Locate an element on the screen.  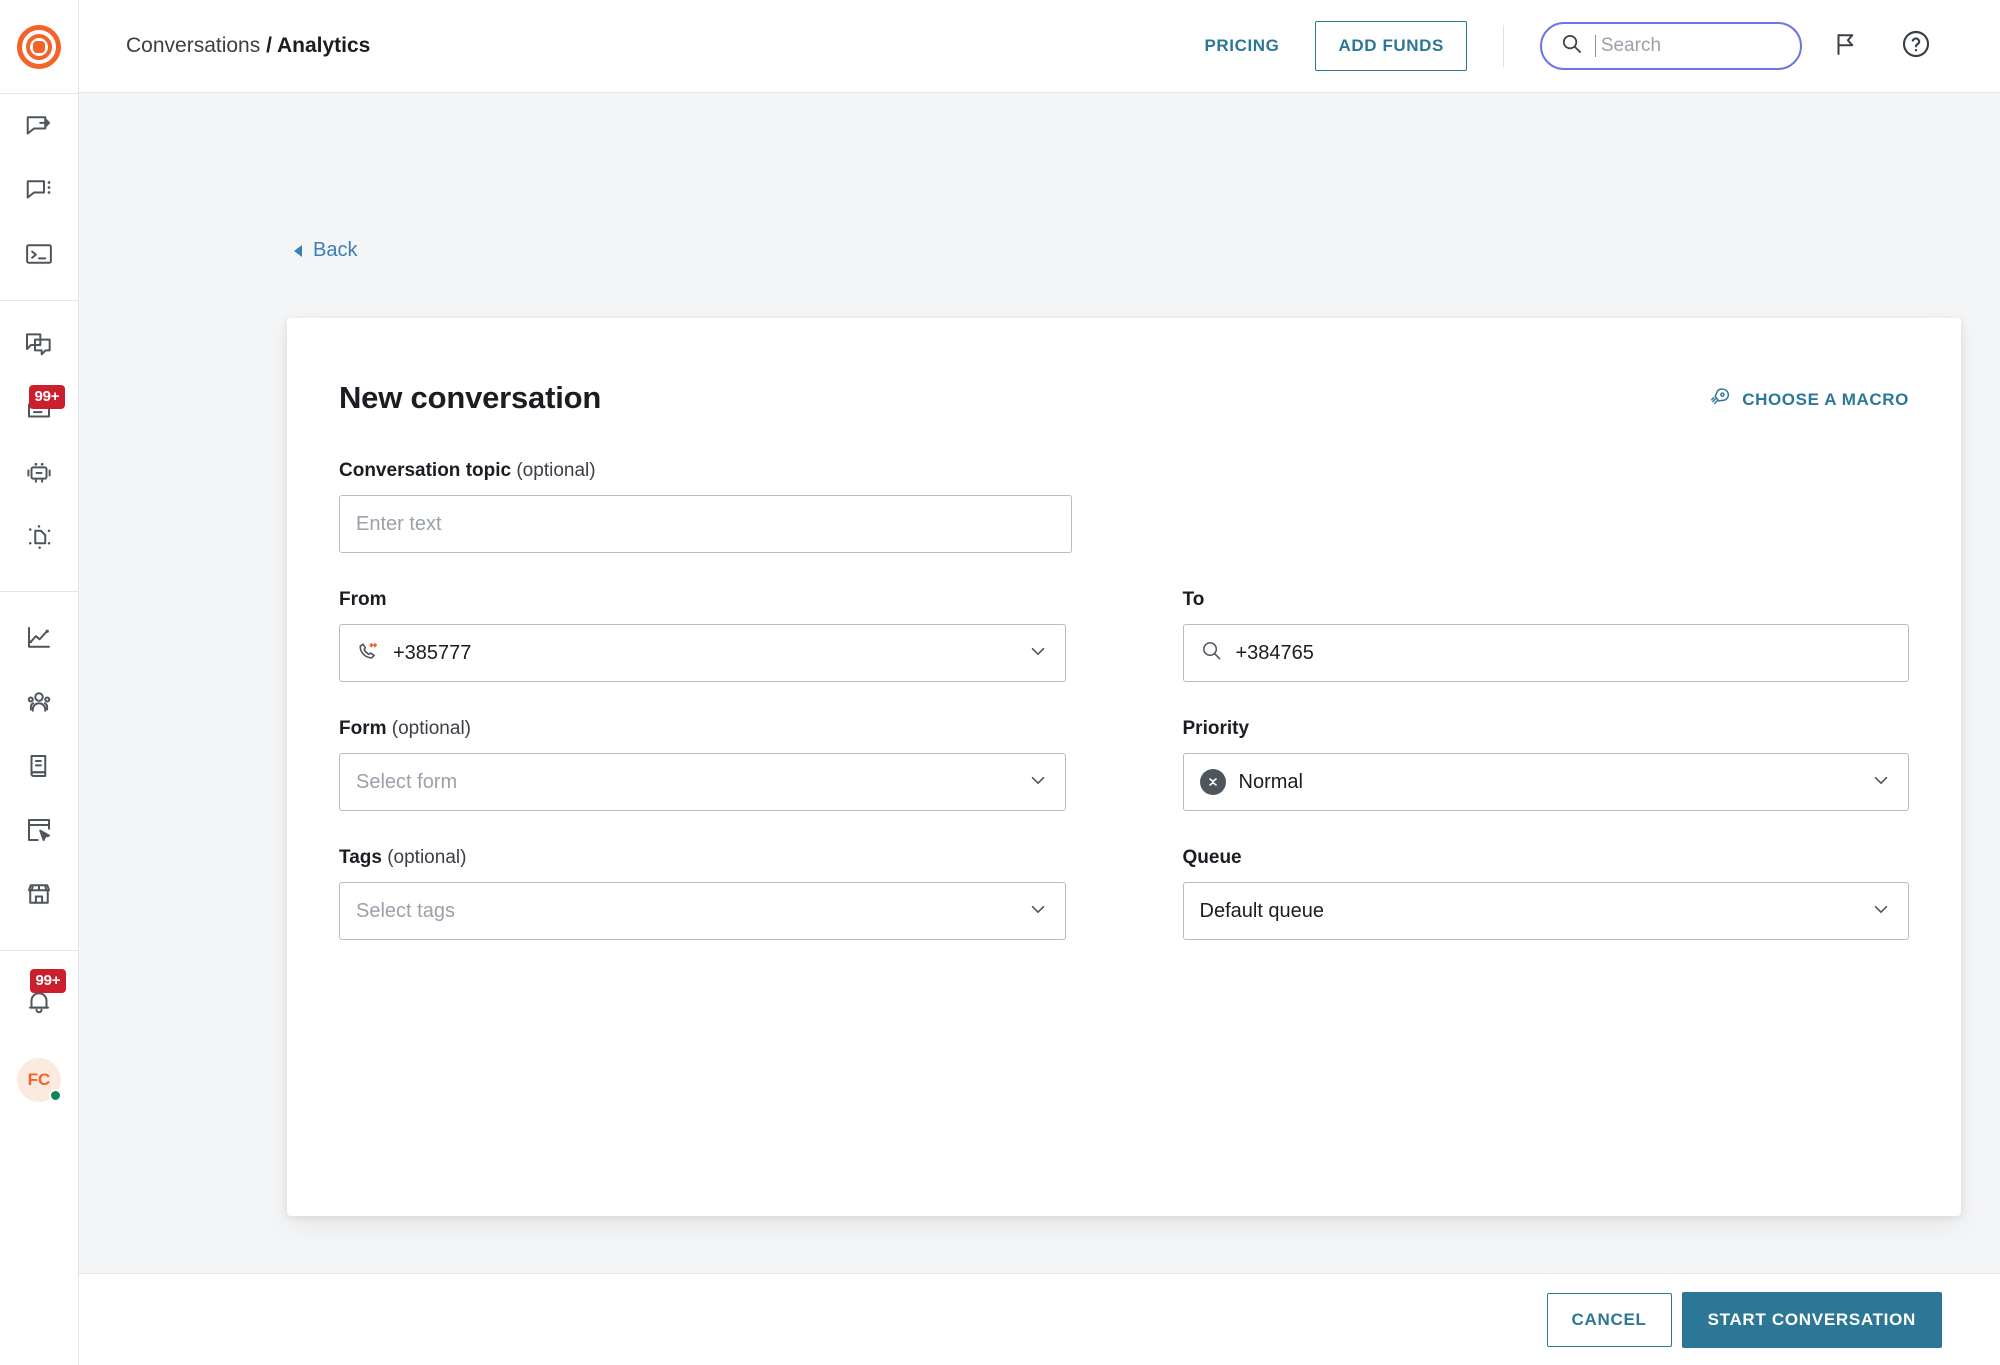
text-cursor is located at coordinates (1595, 46).